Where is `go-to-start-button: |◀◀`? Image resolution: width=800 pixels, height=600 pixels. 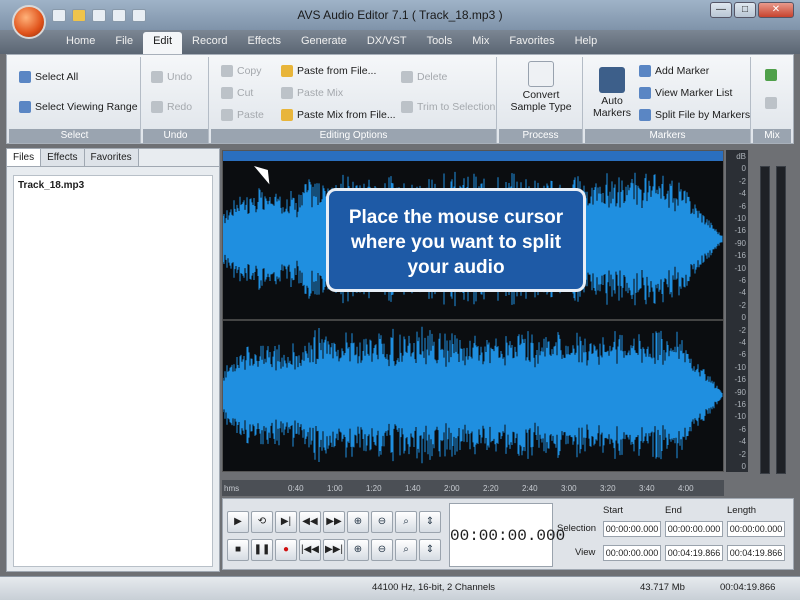
go-to-start-button: |◀◀ is located at coordinates (310, 550).